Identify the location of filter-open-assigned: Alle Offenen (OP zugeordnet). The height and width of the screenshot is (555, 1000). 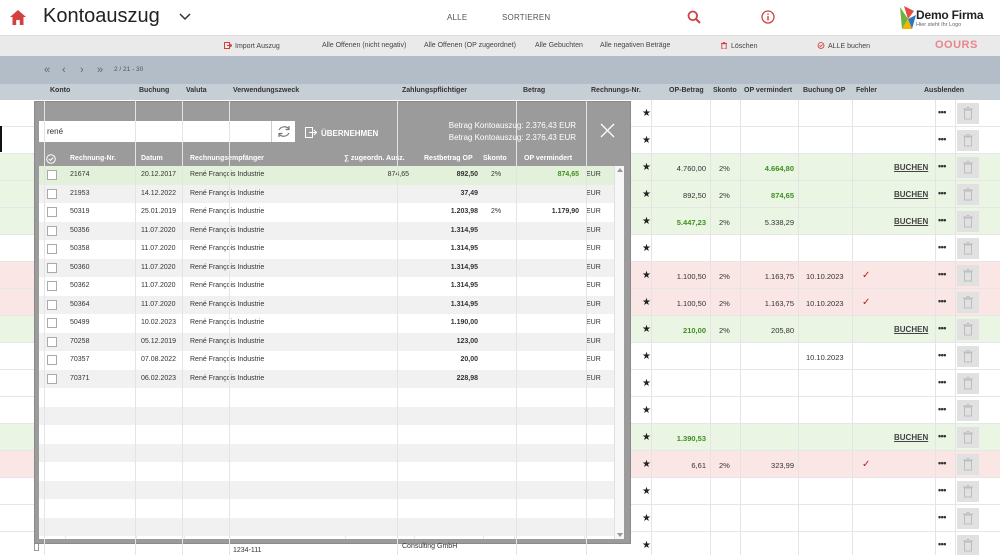
(470, 45).